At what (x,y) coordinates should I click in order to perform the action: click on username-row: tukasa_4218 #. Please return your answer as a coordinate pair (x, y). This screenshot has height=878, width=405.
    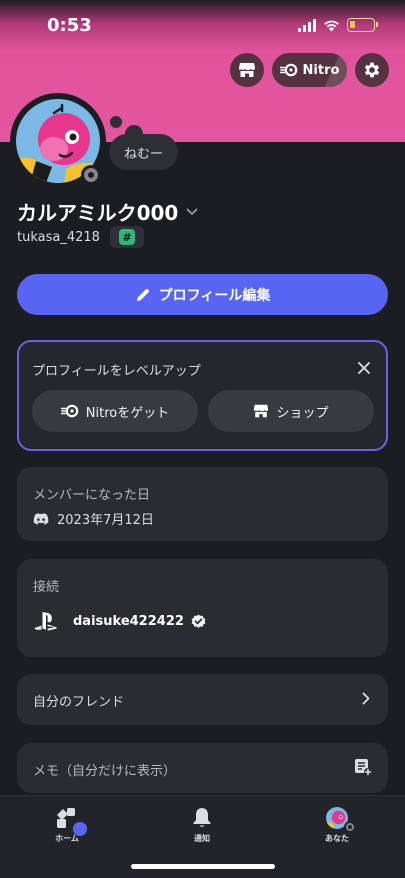
    Looking at the image, I should click on (80, 237).